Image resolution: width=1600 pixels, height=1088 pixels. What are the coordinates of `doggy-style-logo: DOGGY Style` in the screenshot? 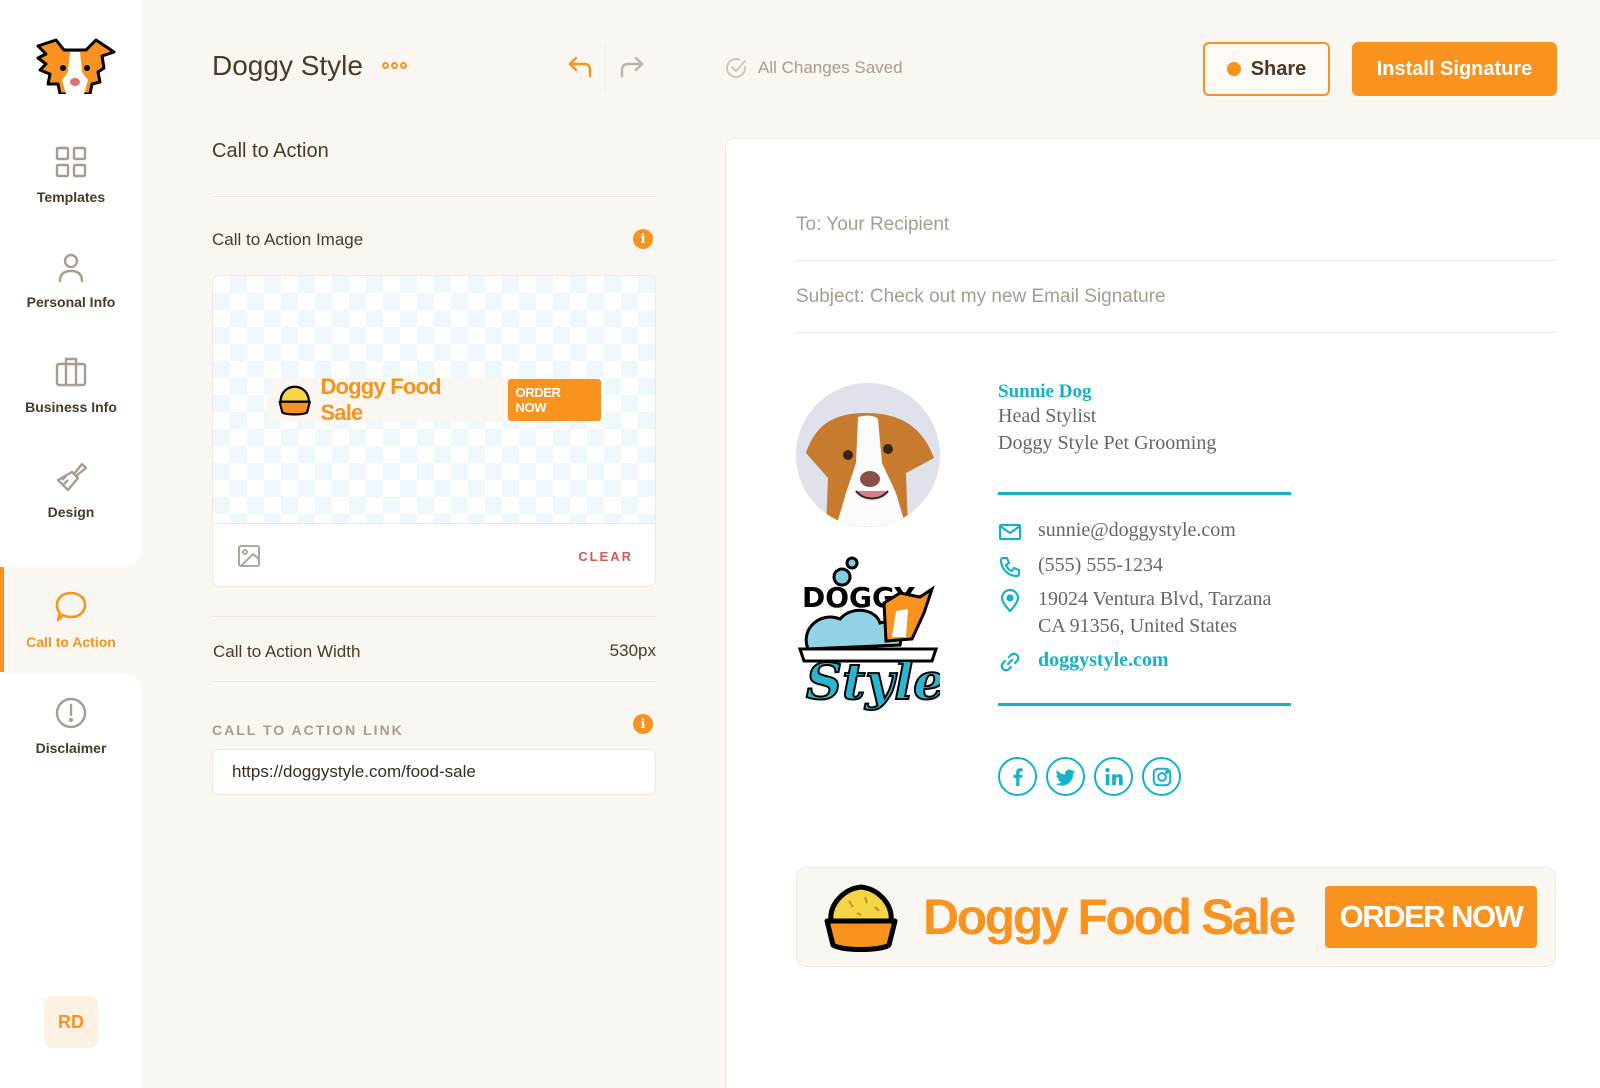 It's located at (868, 634).